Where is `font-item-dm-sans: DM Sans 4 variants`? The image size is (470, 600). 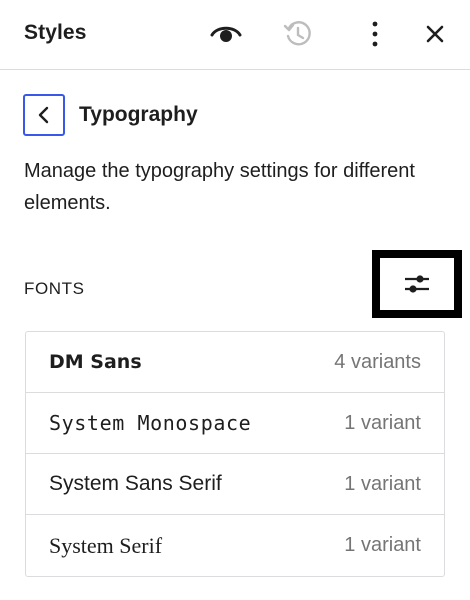
font-item-dm-sans: DM Sans 4 variants is located at coordinates (235, 362).